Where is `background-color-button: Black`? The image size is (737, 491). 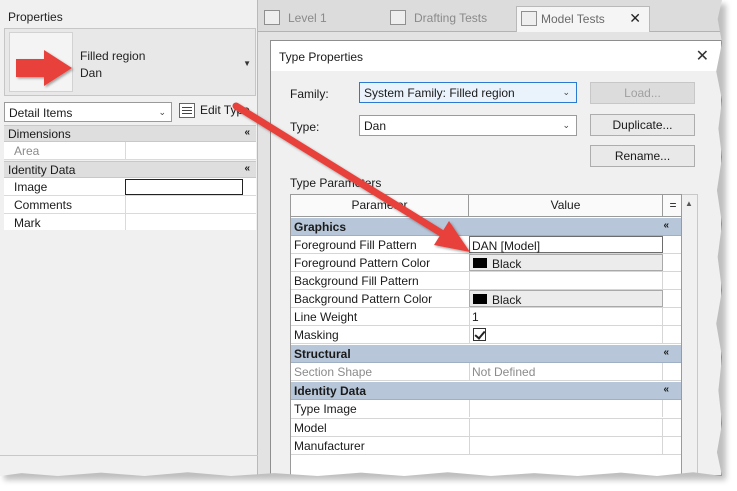
background-color-button: Black is located at coordinates (566, 298).